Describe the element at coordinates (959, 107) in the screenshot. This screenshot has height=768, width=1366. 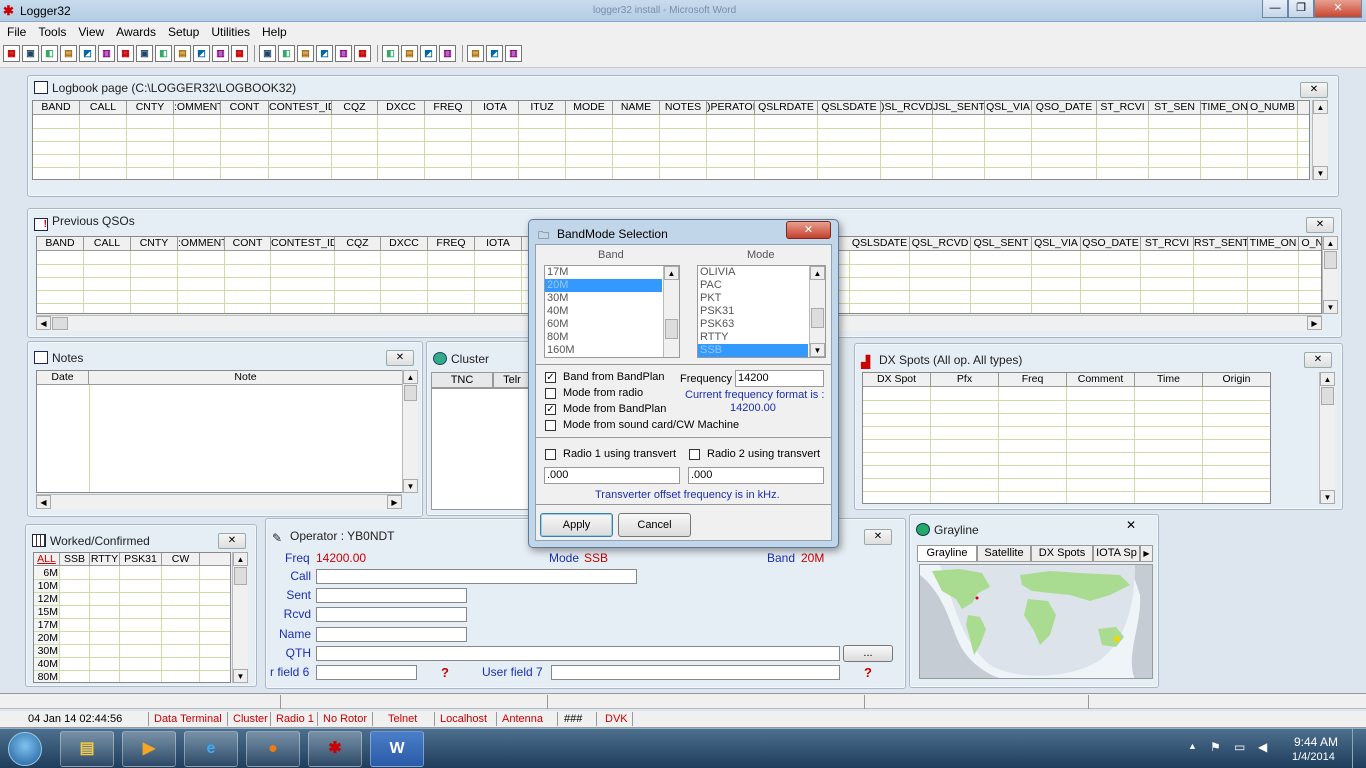
I see `column-header: JSL_SENT` at that location.